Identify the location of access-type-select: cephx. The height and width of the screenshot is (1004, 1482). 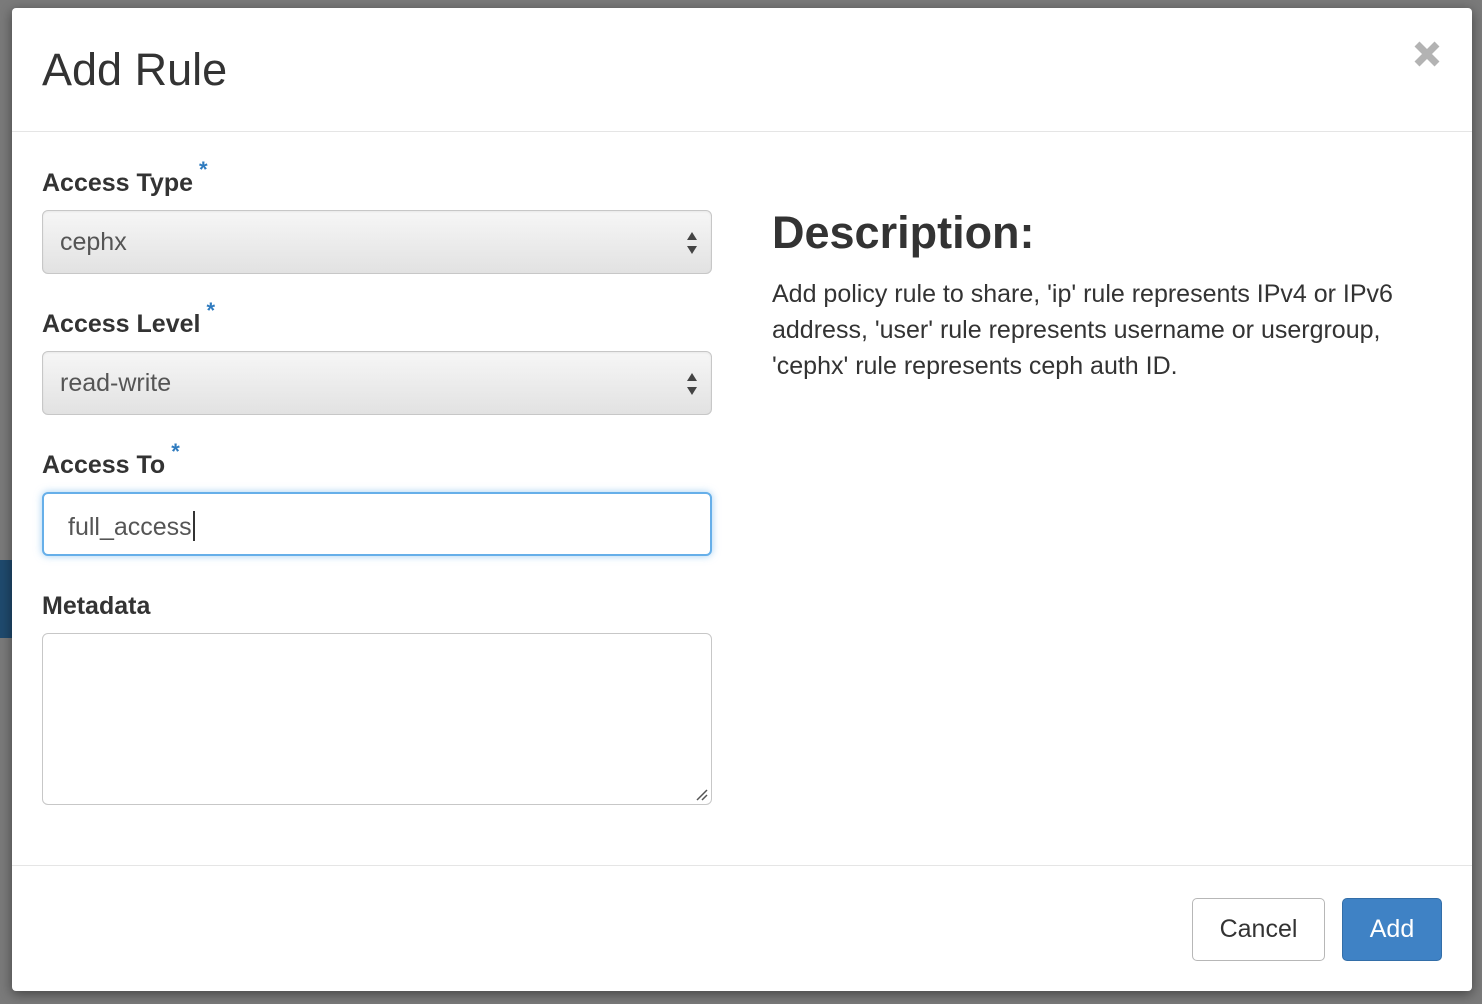
(377, 242).